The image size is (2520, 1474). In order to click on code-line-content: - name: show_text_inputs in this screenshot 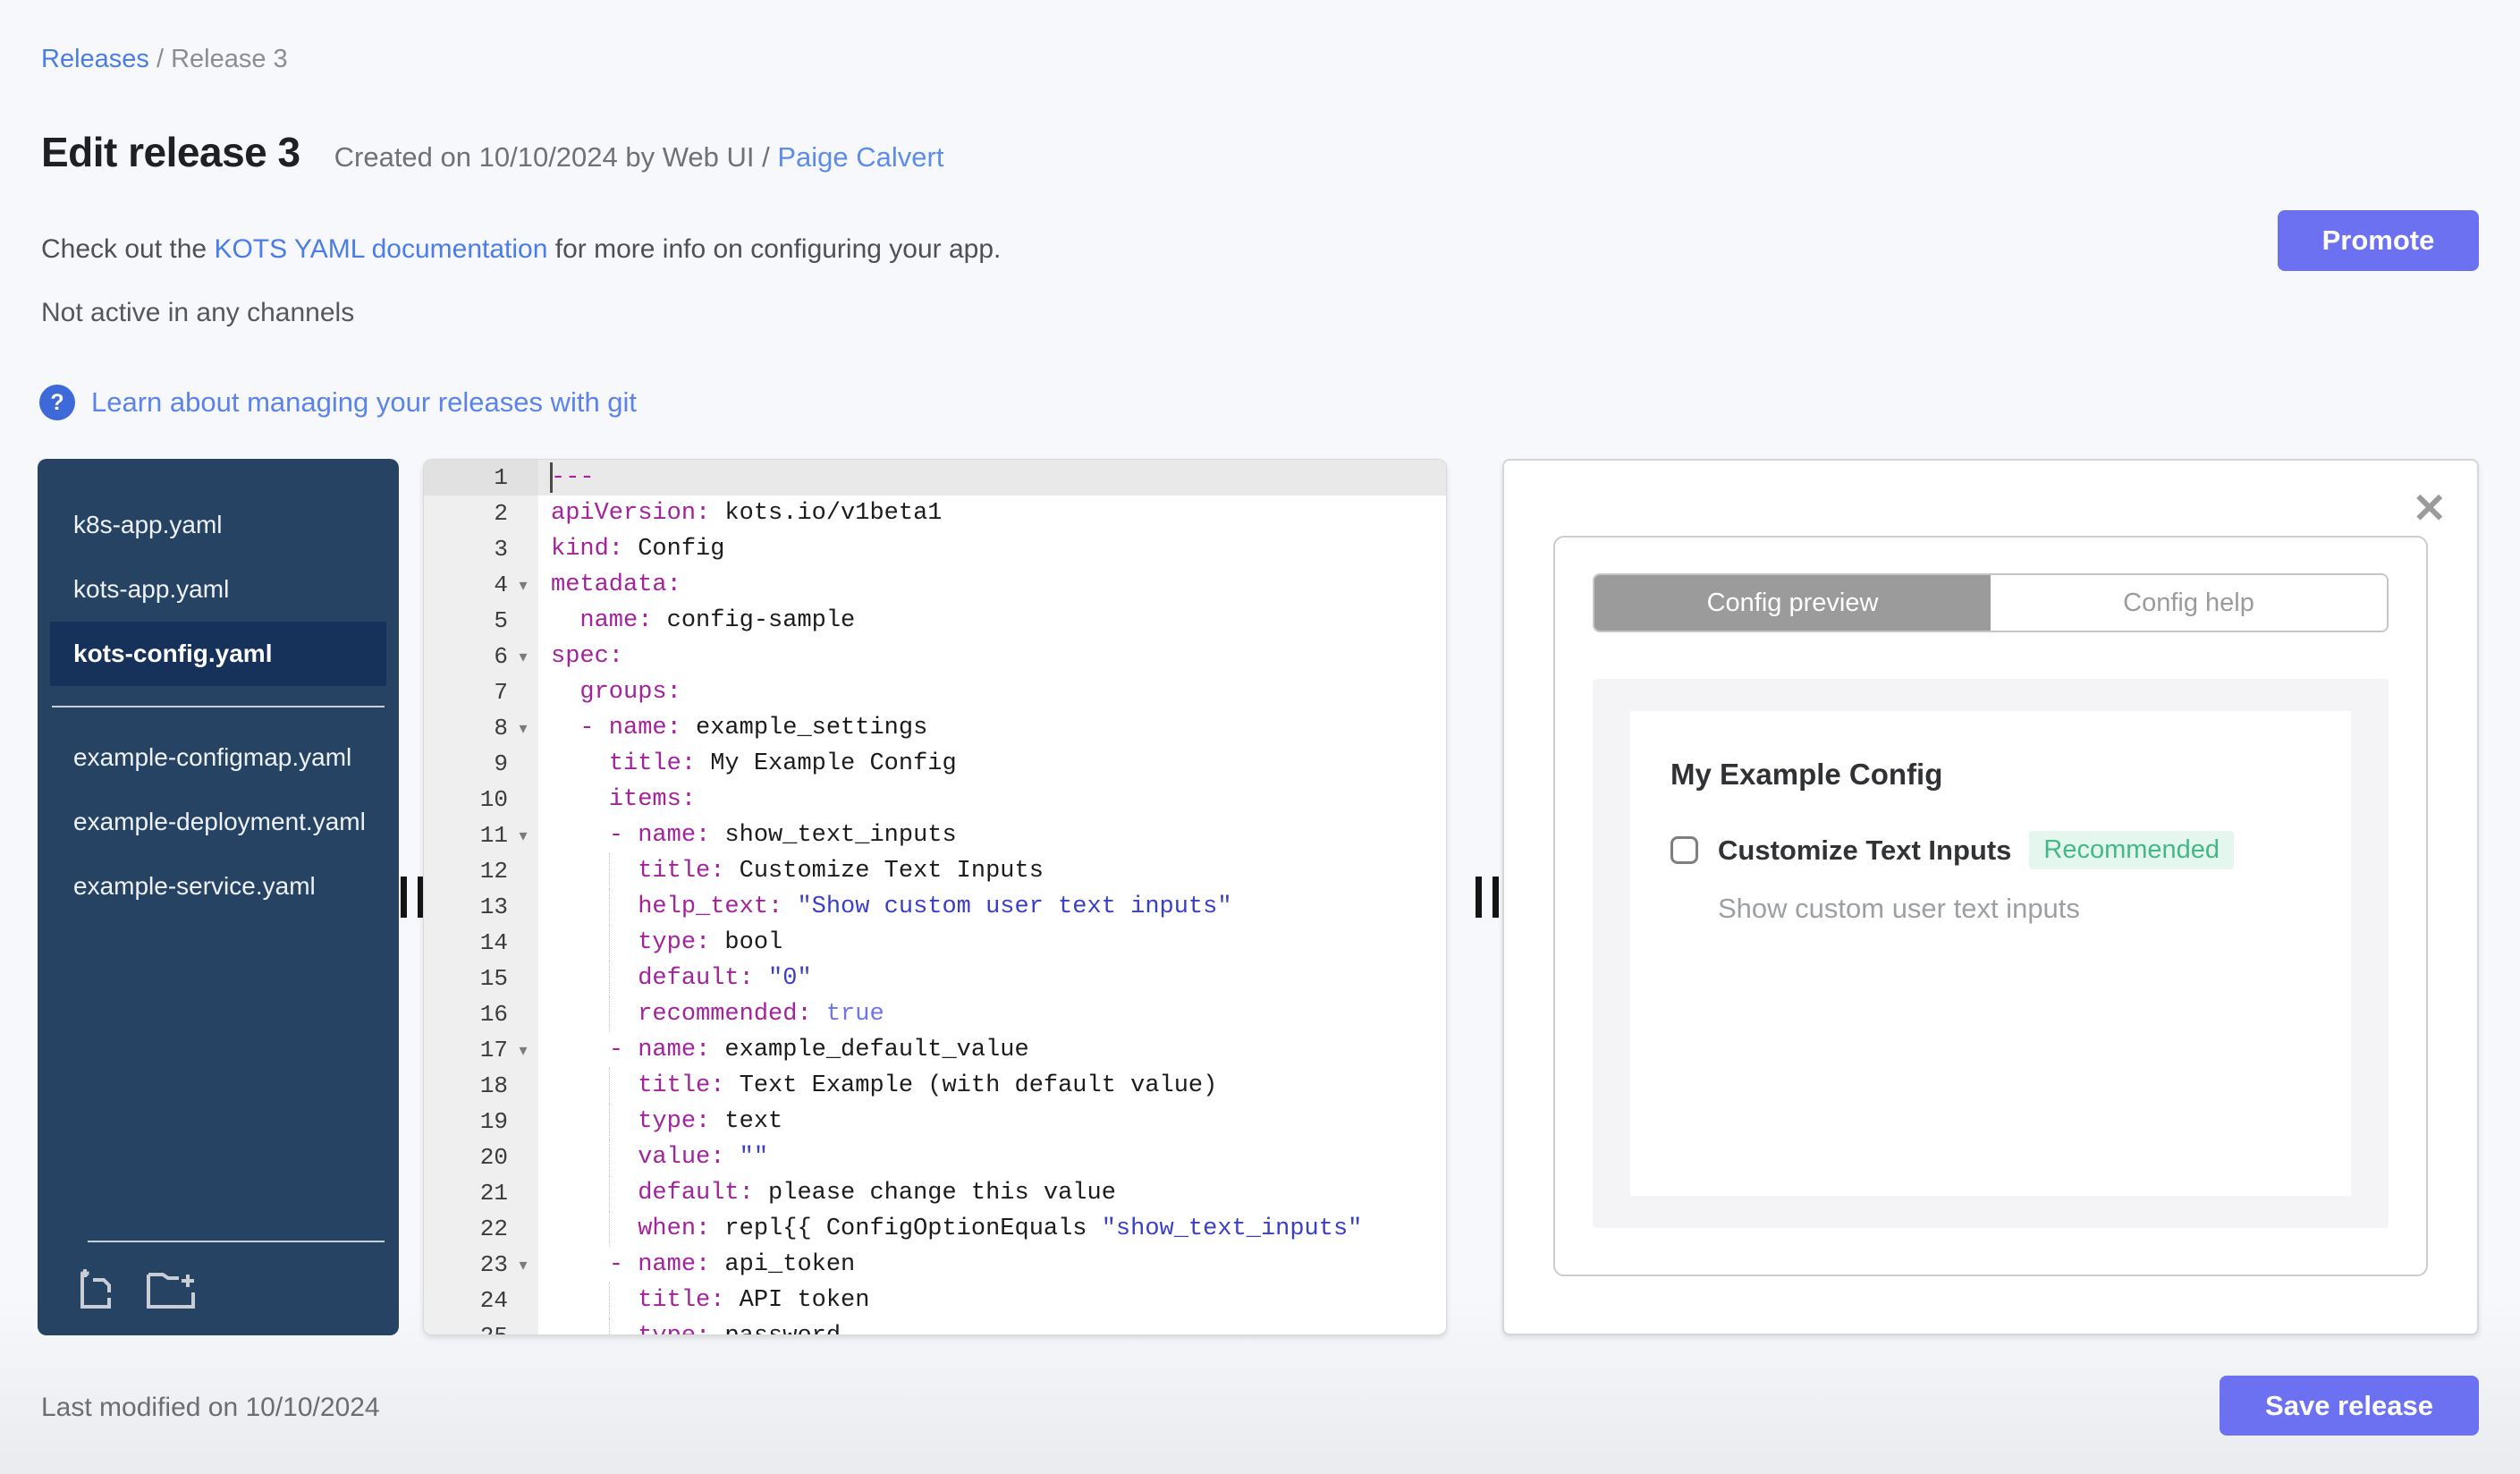, I will do `click(782, 835)`.